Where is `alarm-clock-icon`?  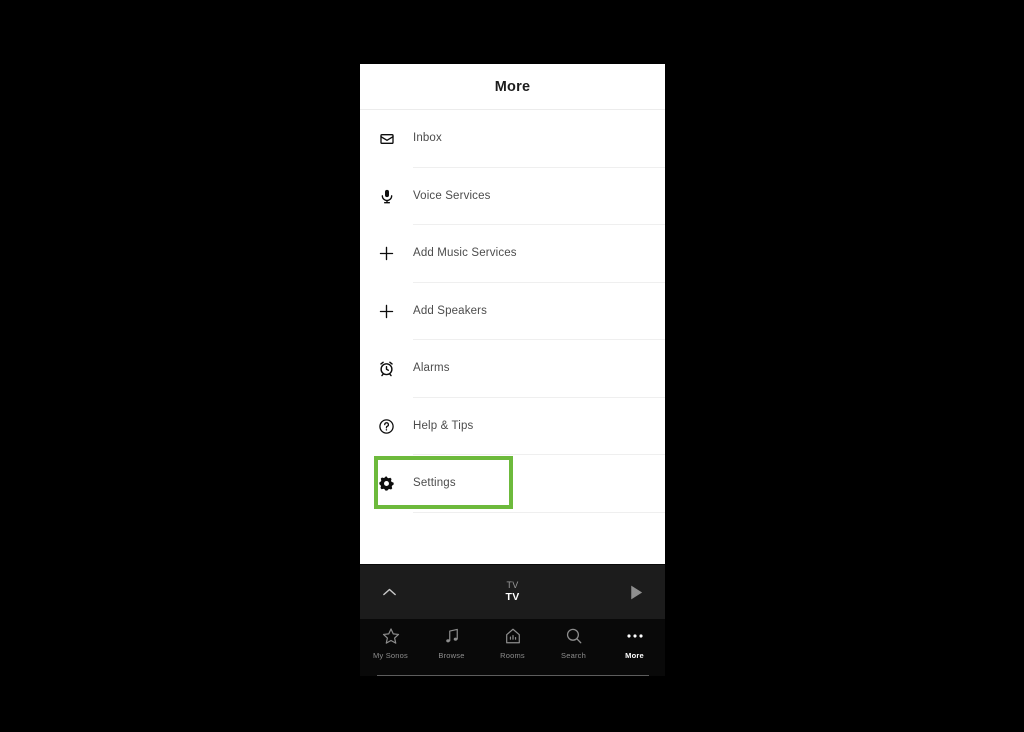 alarm-clock-icon is located at coordinates (386, 368).